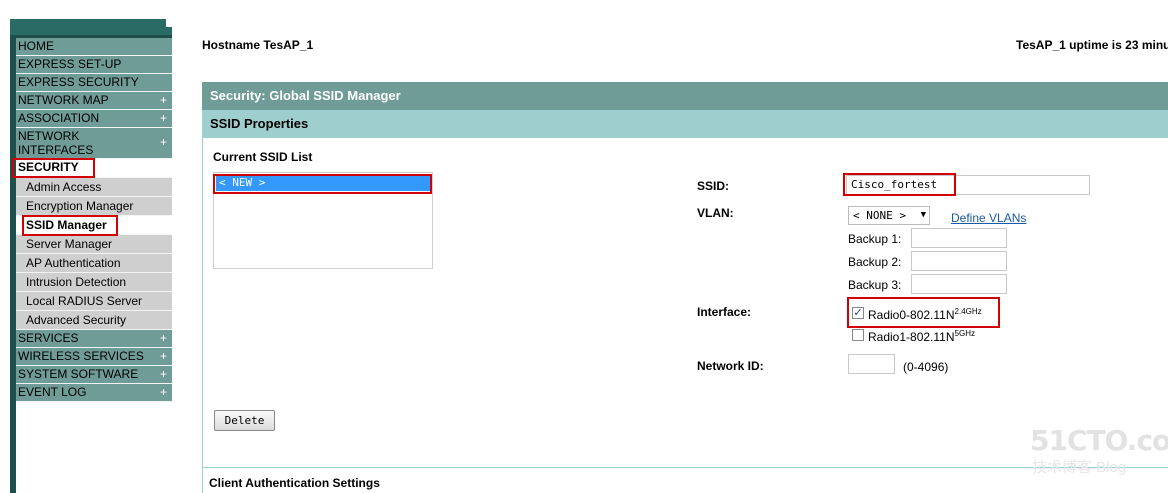 The width and height of the screenshot is (1168, 493). Describe the element at coordinates (879, 215) in the screenshot. I see `vlan-selected-value: < NONE >` at that location.